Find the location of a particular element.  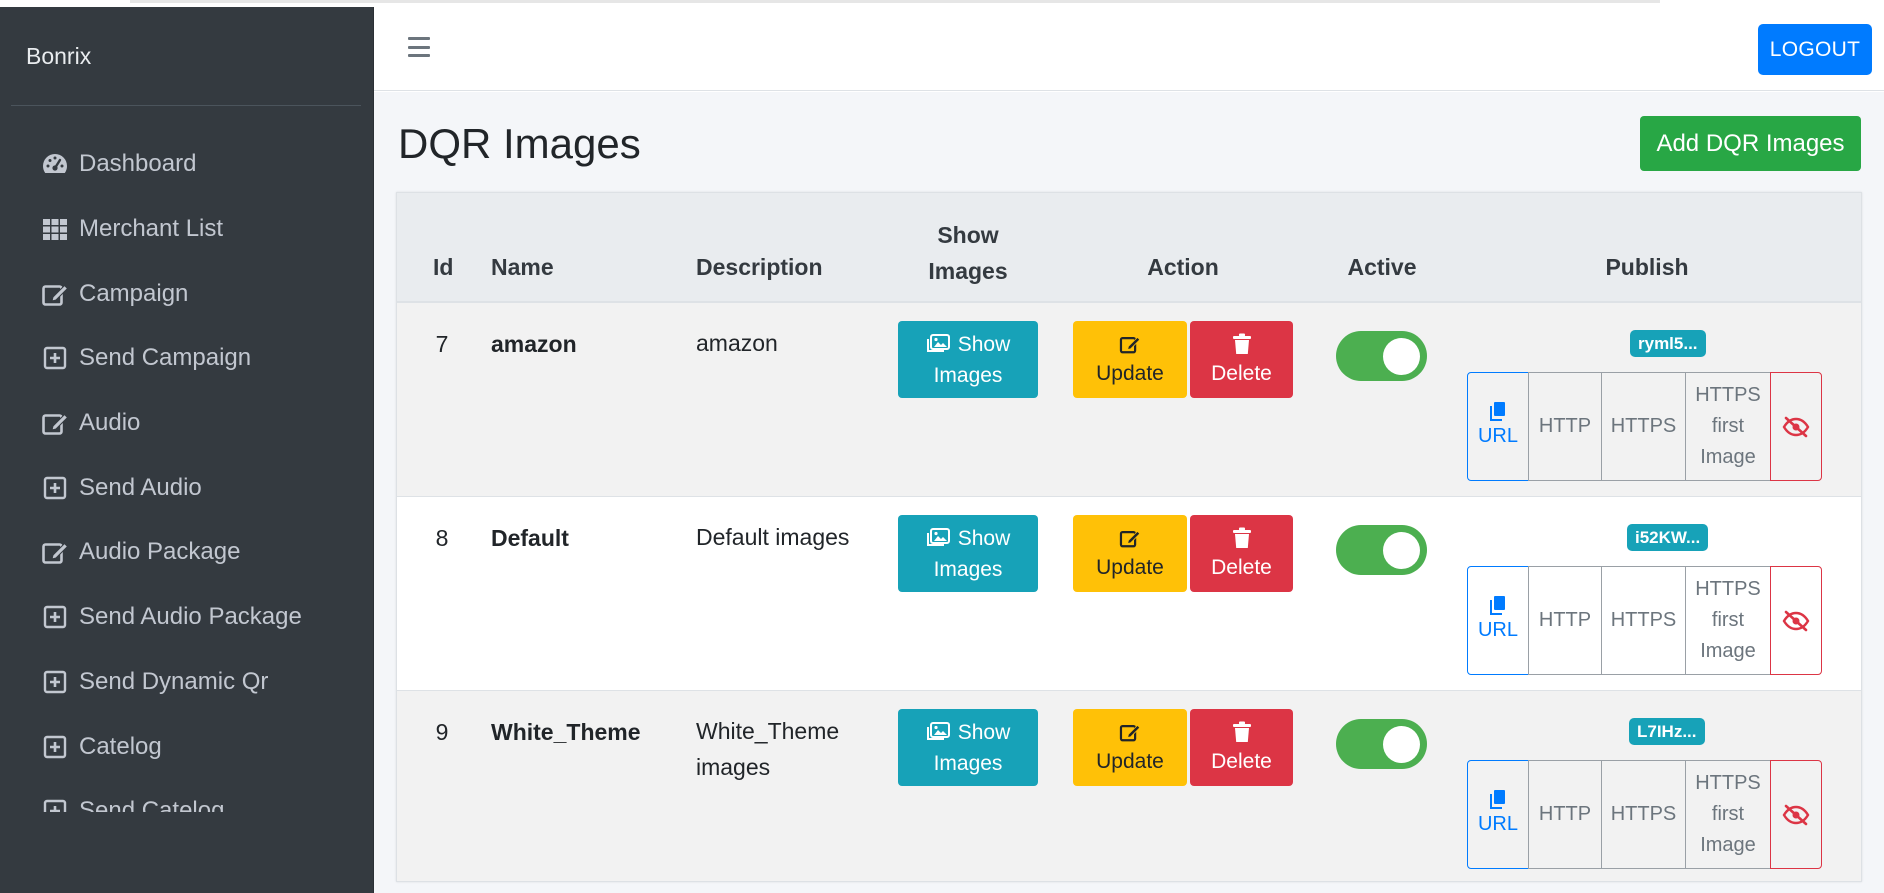

logout-button: LOGOUT is located at coordinates (1815, 49).